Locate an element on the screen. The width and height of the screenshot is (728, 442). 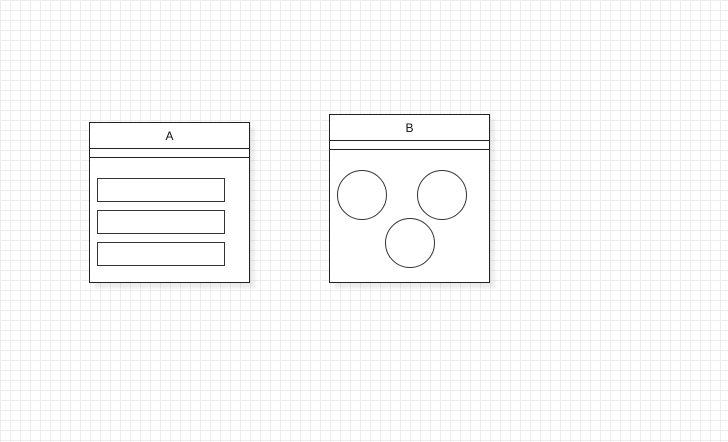
box-a-divider is located at coordinates (169, 157).